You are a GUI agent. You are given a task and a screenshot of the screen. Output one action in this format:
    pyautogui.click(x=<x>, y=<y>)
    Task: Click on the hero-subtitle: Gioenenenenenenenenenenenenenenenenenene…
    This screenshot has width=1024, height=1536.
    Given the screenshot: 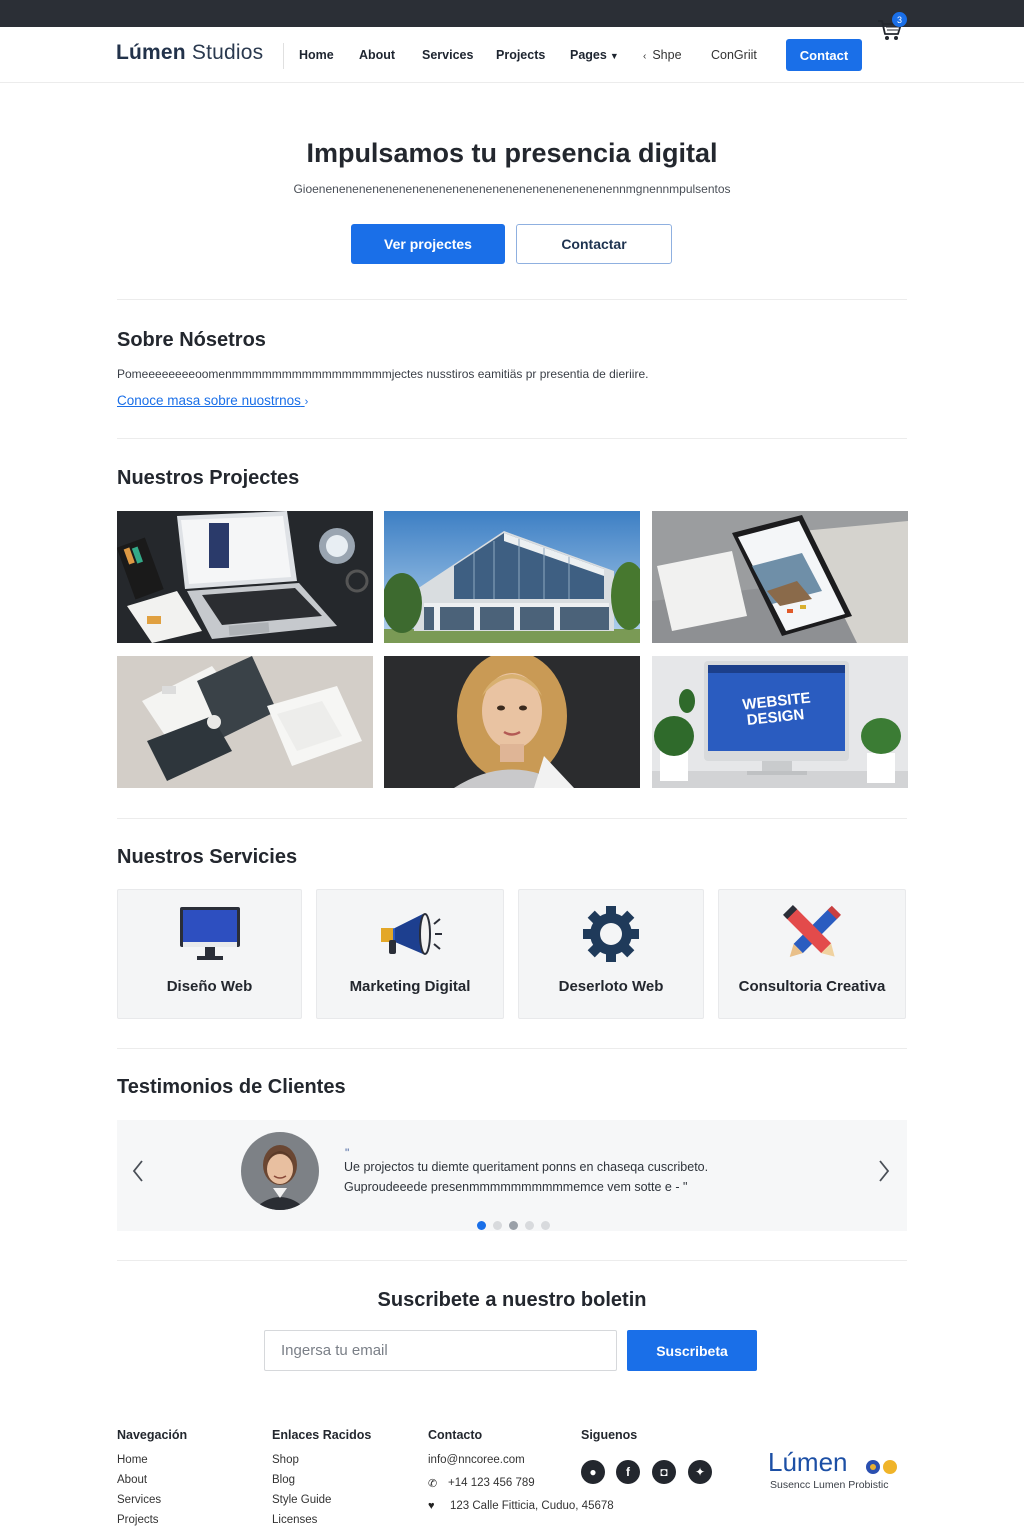 What is the action you would take?
    pyautogui.click(x=512, y=189)
    